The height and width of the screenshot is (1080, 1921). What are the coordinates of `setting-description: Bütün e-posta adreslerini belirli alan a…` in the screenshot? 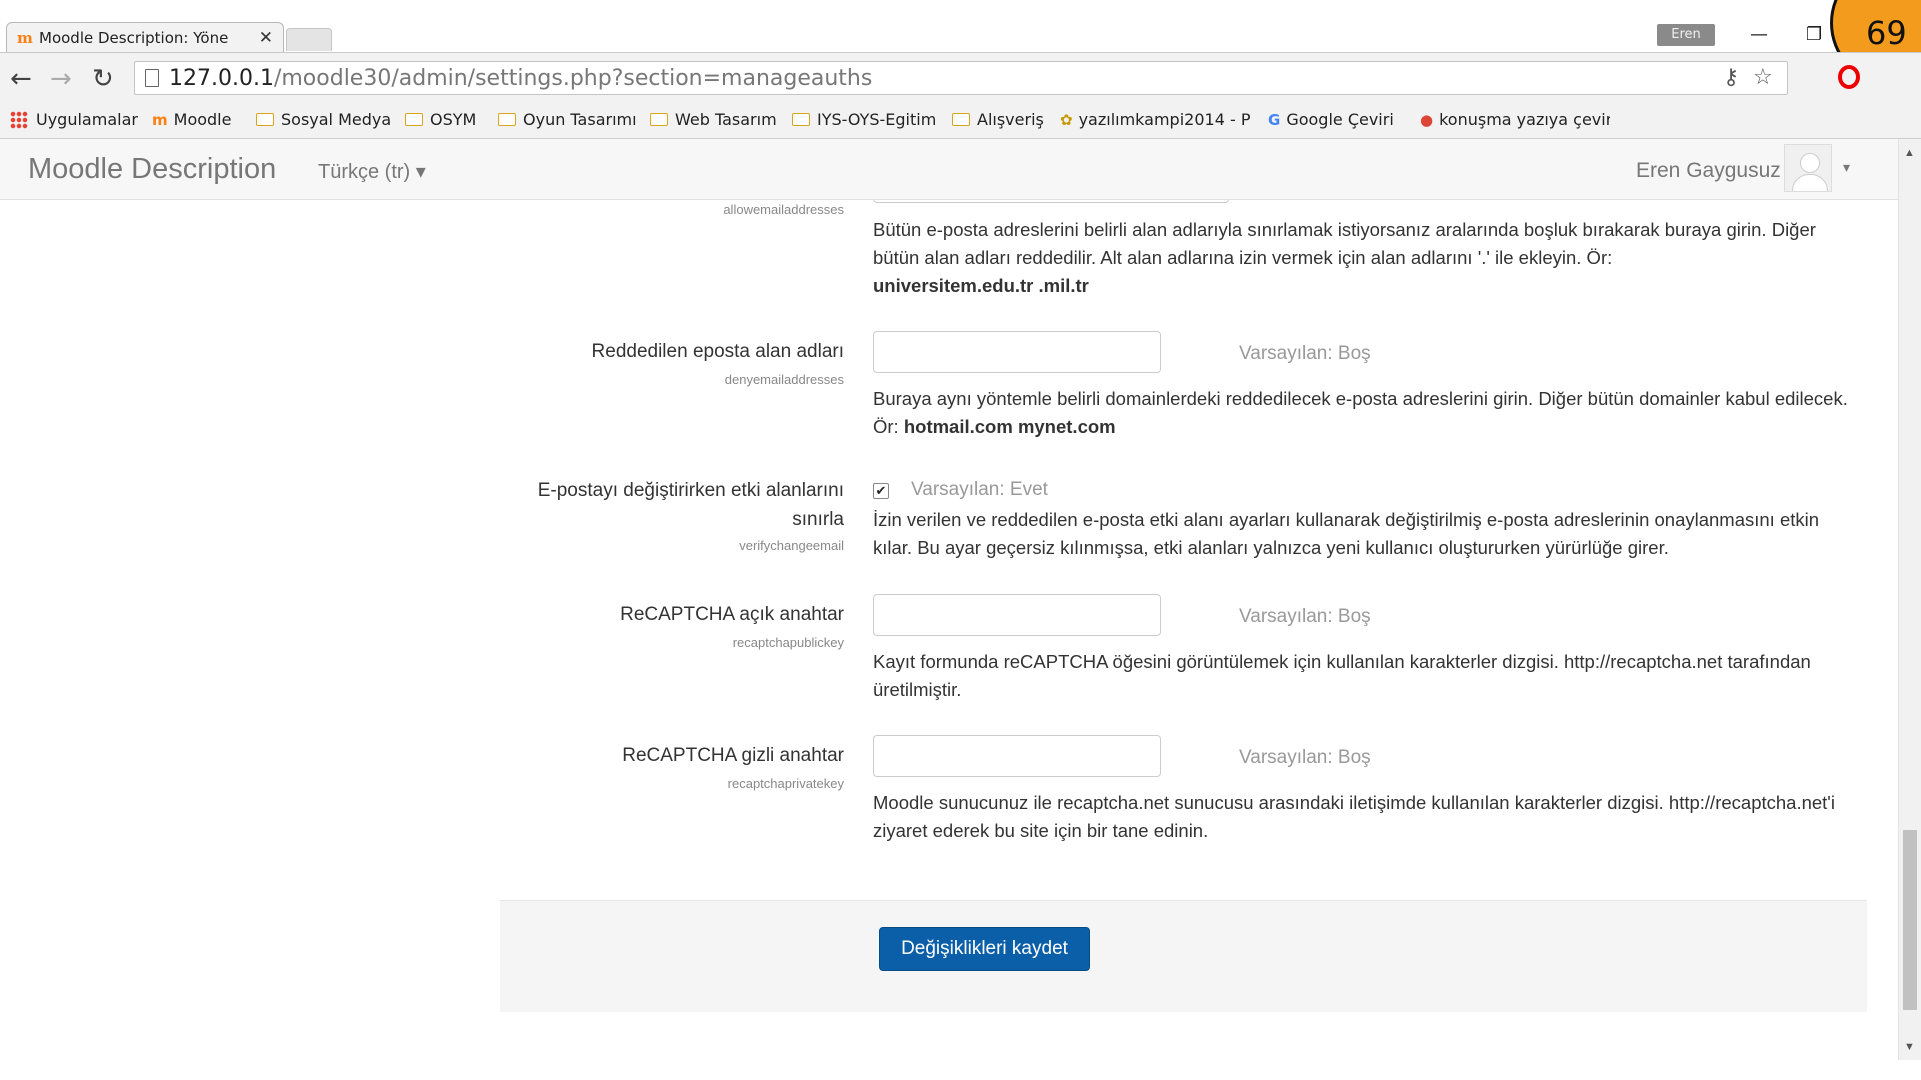 It's located at (1363, 258).